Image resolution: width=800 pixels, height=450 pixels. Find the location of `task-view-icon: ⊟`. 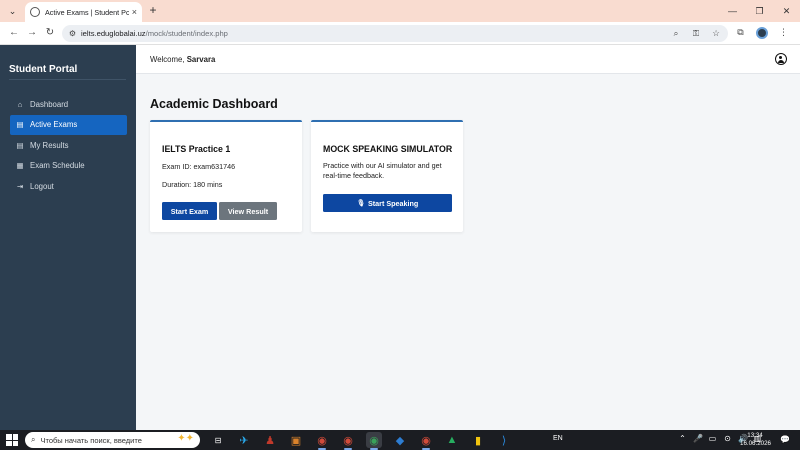

task-view-icon: ⊟ is located at coordinates (218, 440).